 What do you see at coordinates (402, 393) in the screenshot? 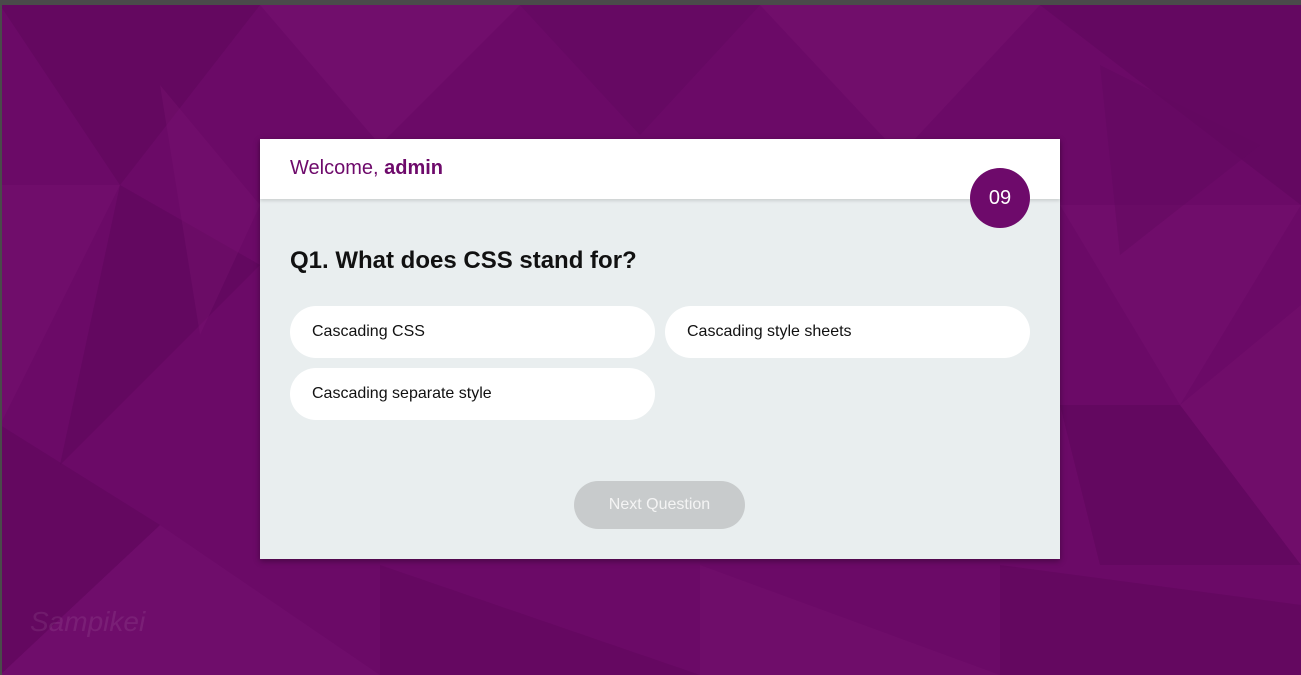
I see `answer-option-label: Cascading separate style` at bounding box center [402, 393].